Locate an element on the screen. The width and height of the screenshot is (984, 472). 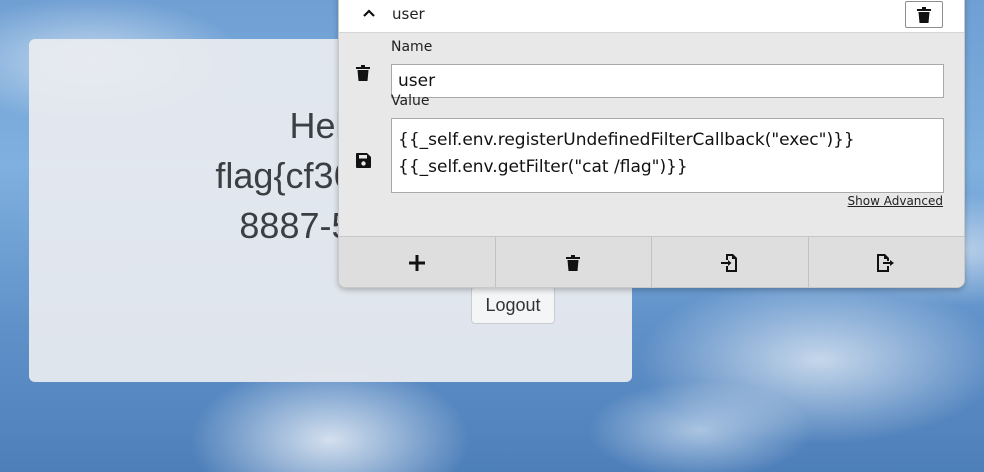
value-label: Value is located at coordinates (410, 101).